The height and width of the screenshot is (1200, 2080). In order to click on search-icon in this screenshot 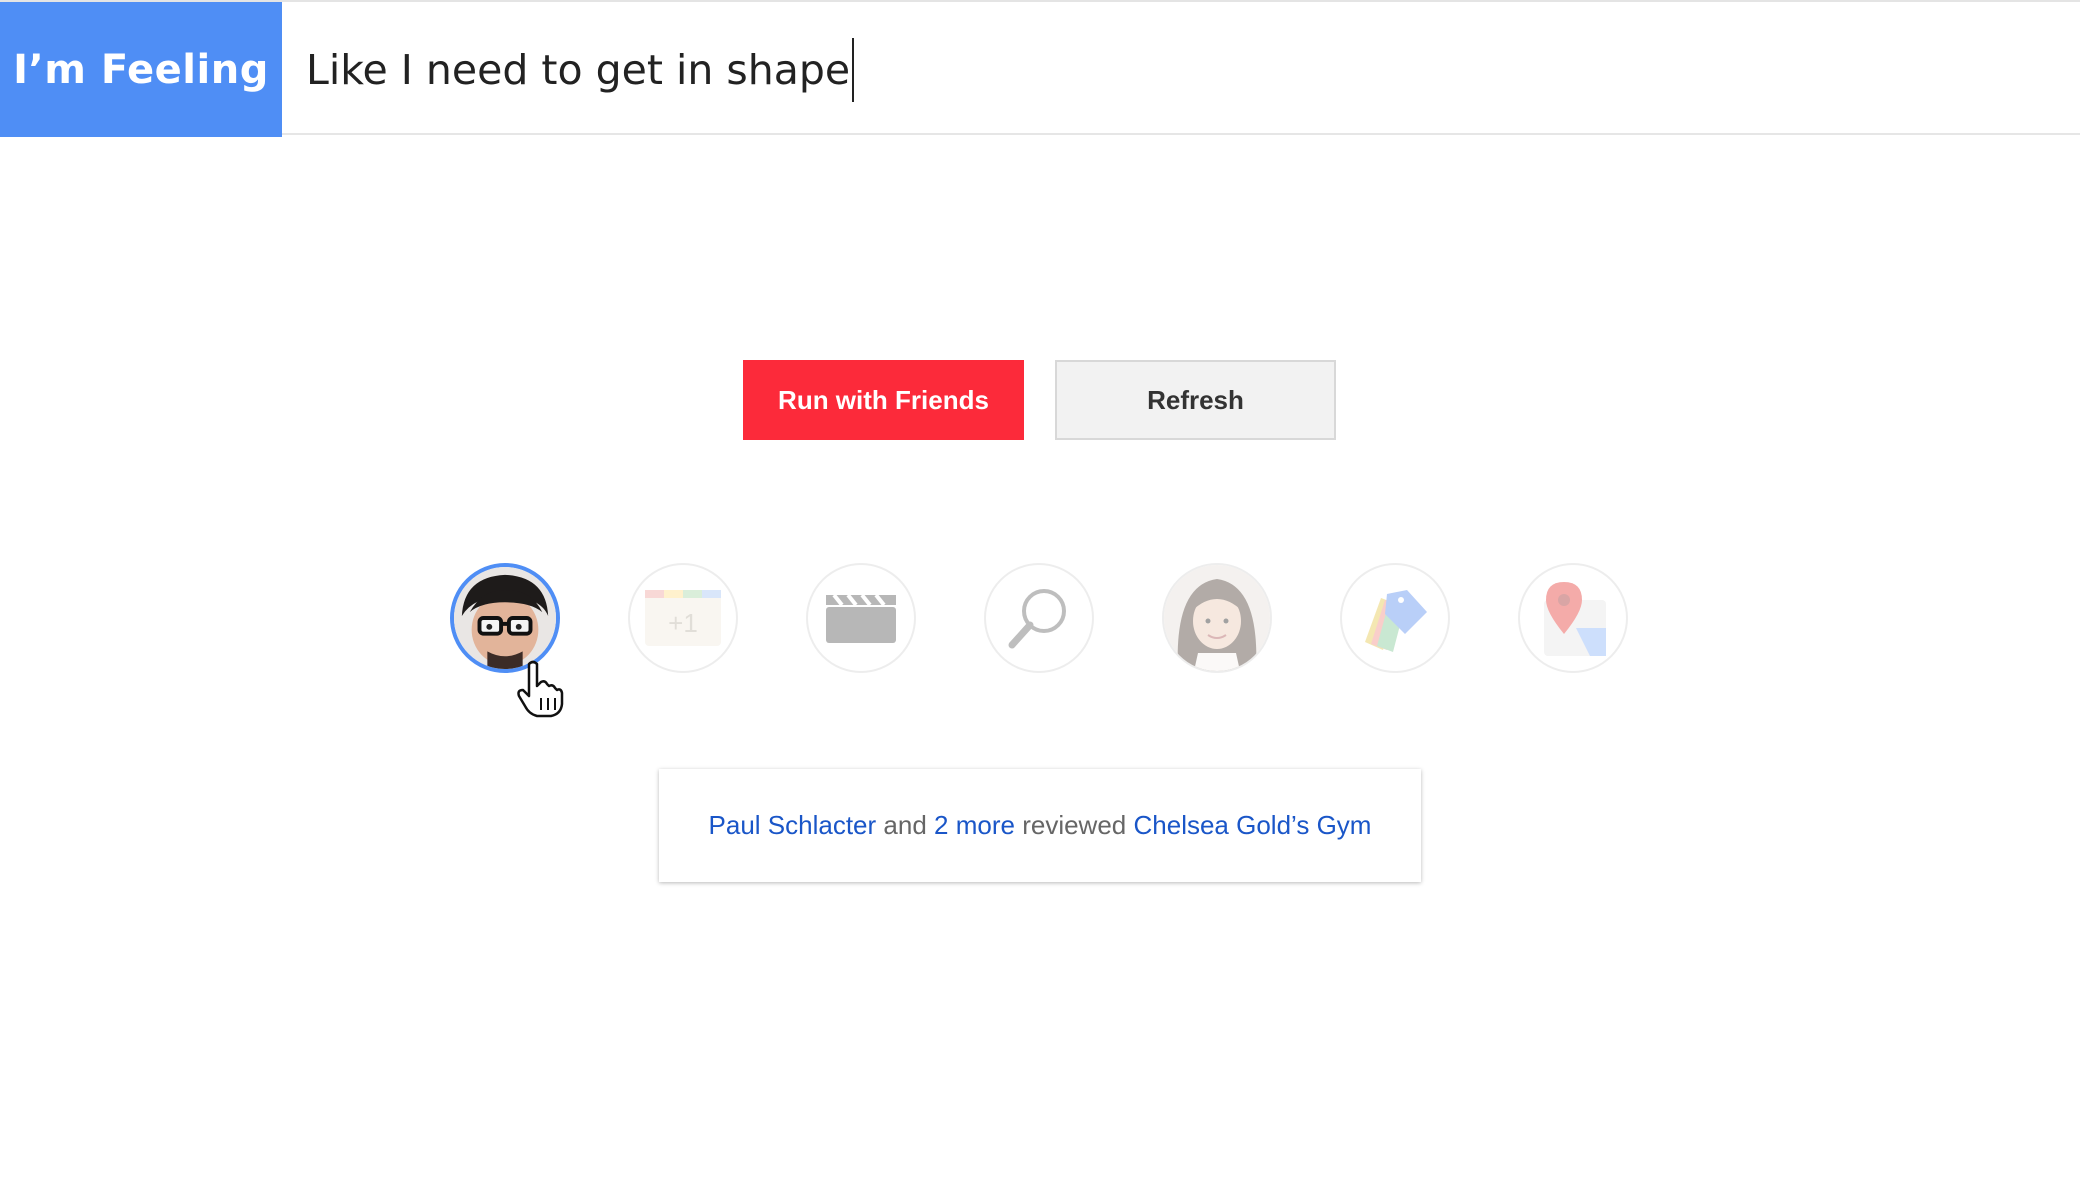, I will do `click(1037, 619)`.